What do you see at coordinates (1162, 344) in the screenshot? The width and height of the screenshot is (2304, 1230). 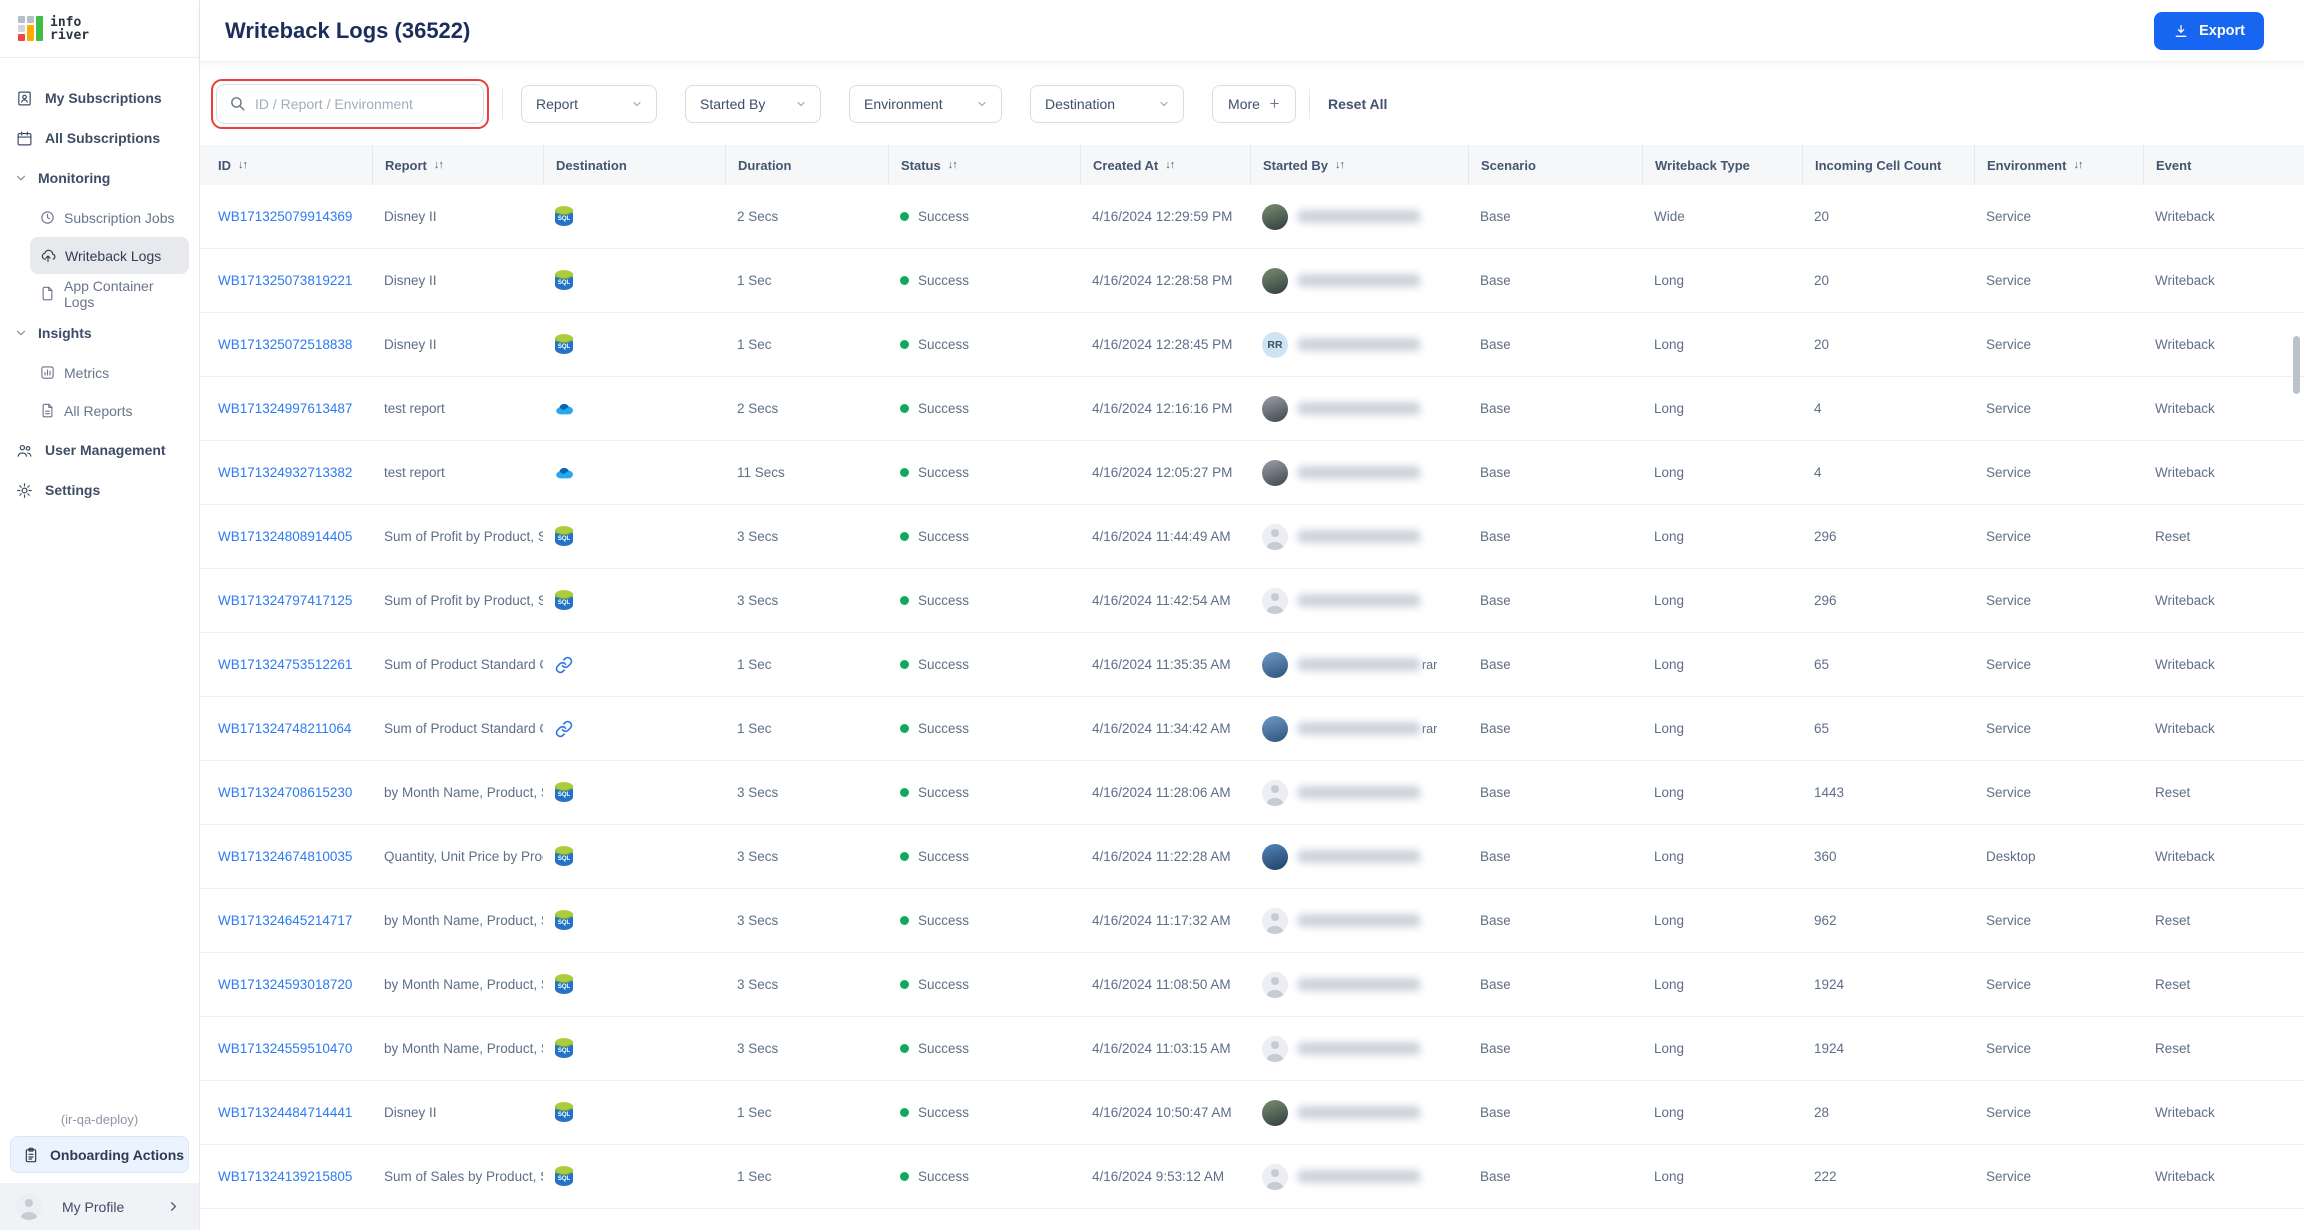 I see `created-at-cell: 4/16/2024 12:28:45 PM` at bounding box center [1162, 344].